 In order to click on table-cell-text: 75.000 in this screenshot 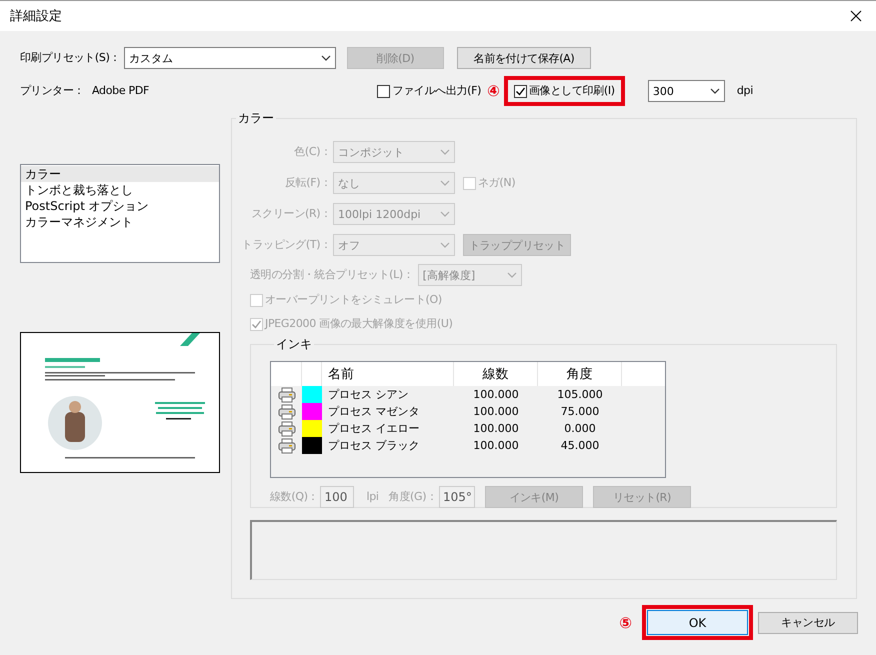, I will do `click(580, 411)`.